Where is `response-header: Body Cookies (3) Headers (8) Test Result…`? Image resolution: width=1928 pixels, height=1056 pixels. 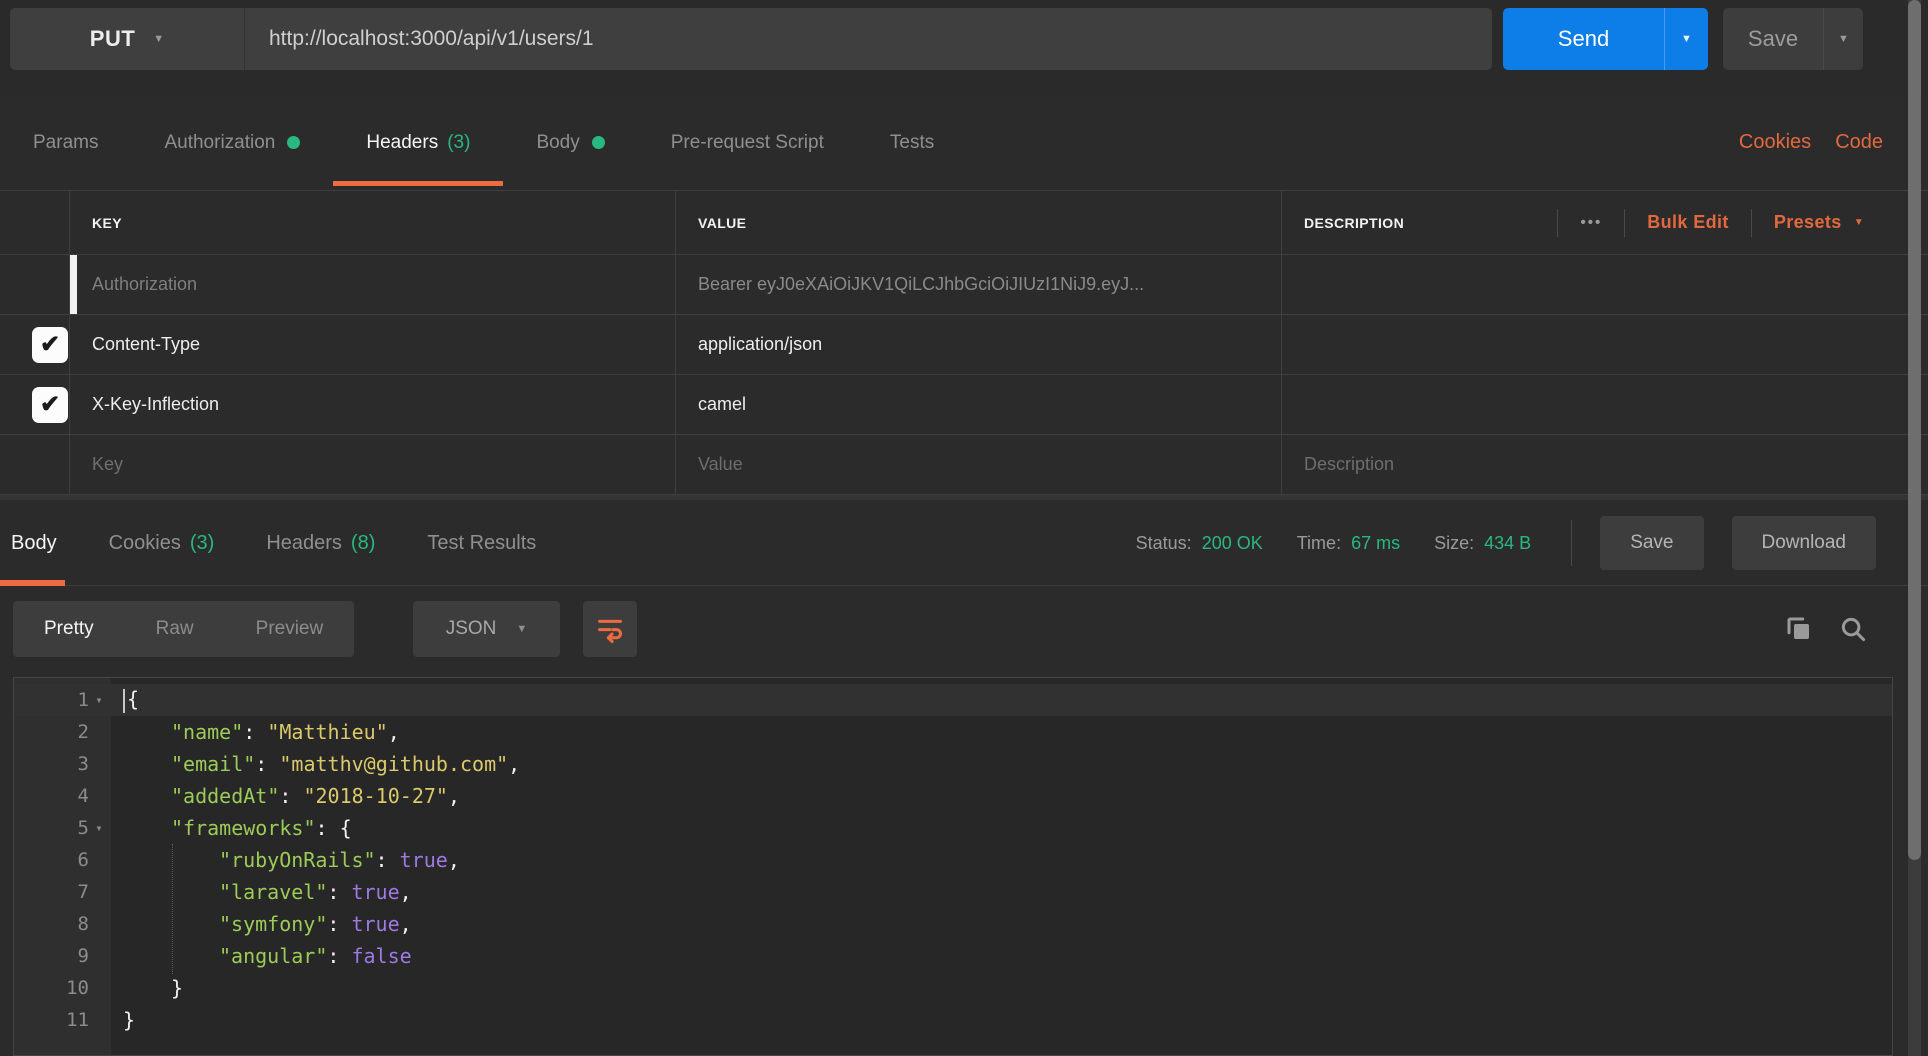
response-header: Body Cookies (3) Headers (8) Test Result… is located at coordinates (964, 543).